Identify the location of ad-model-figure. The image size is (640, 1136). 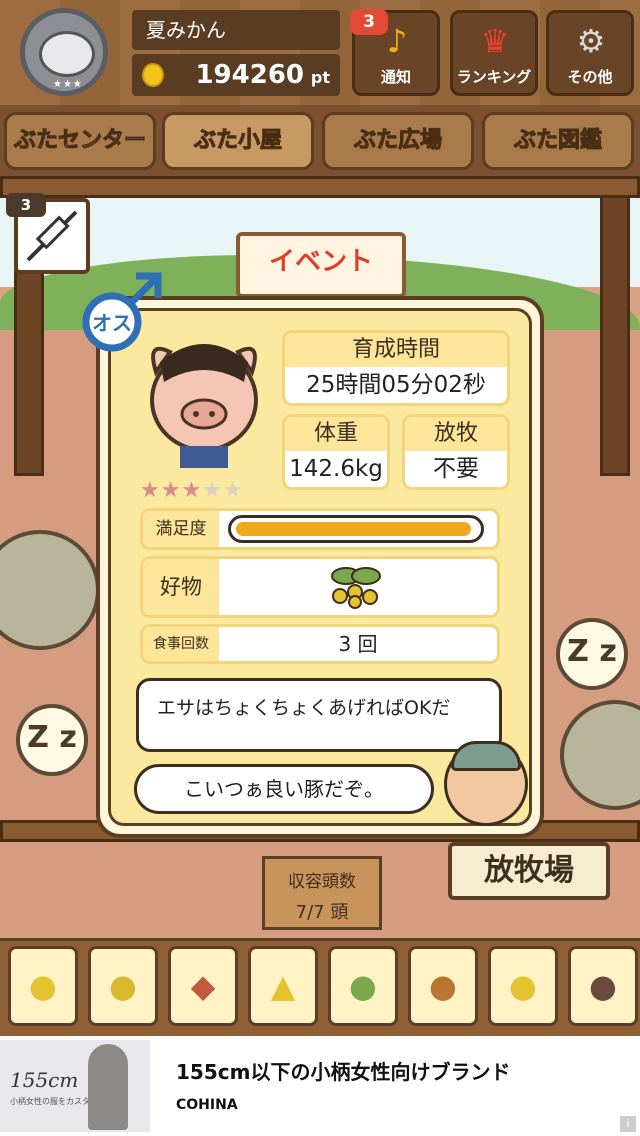
(108, 1087).